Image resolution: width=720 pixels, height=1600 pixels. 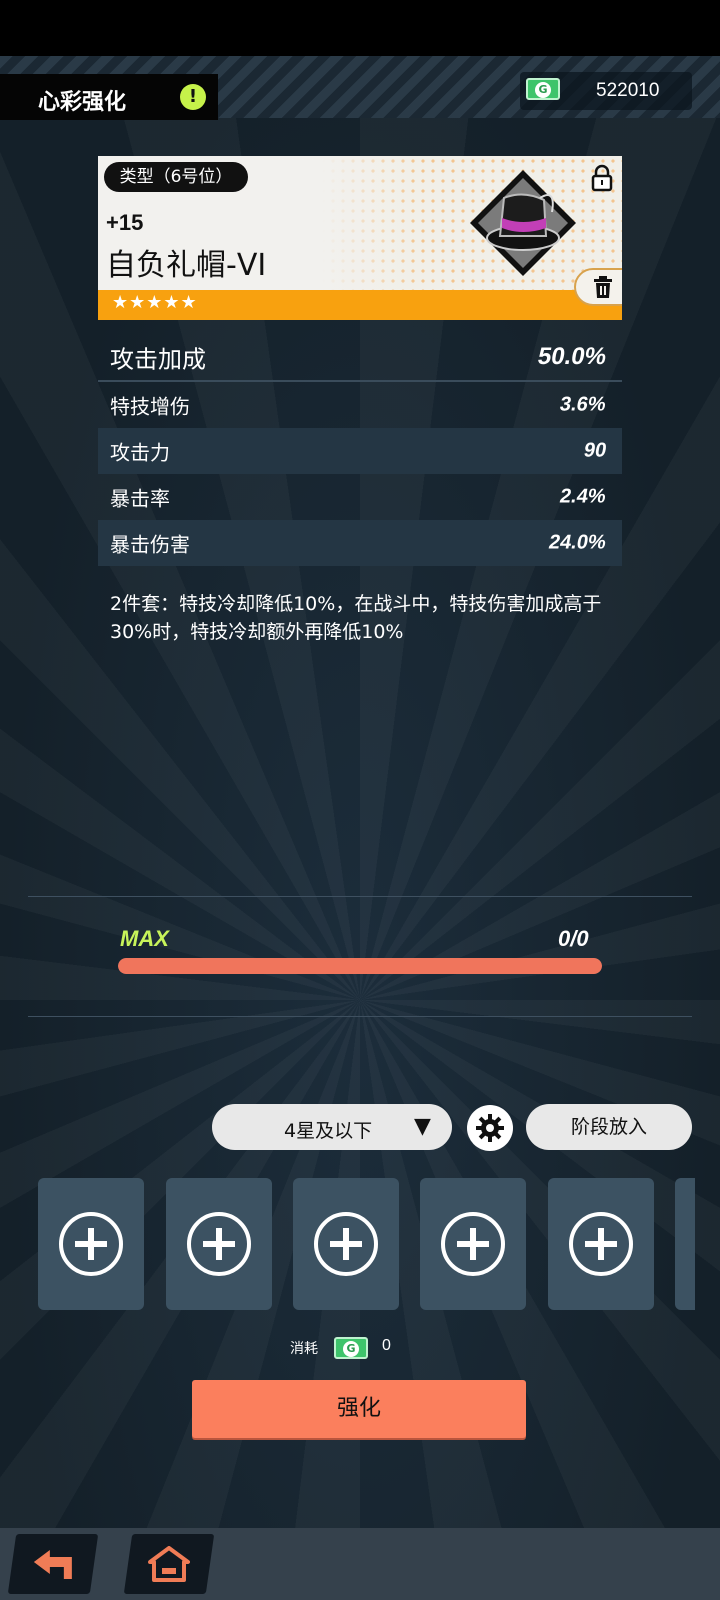 What do you see at coordinates (685, 1244) in the screenshot?
I see `material-slot-partial` at bounding box center [685, 1244].